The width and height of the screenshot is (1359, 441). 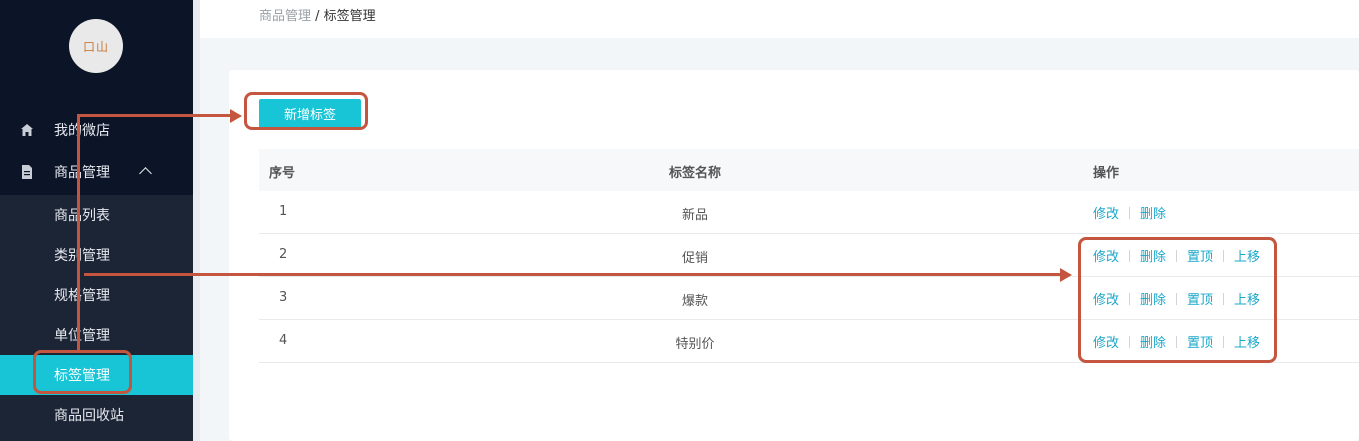 I want to click on breadcrumb-parent: 商品管理, so click(x=285, y=16).